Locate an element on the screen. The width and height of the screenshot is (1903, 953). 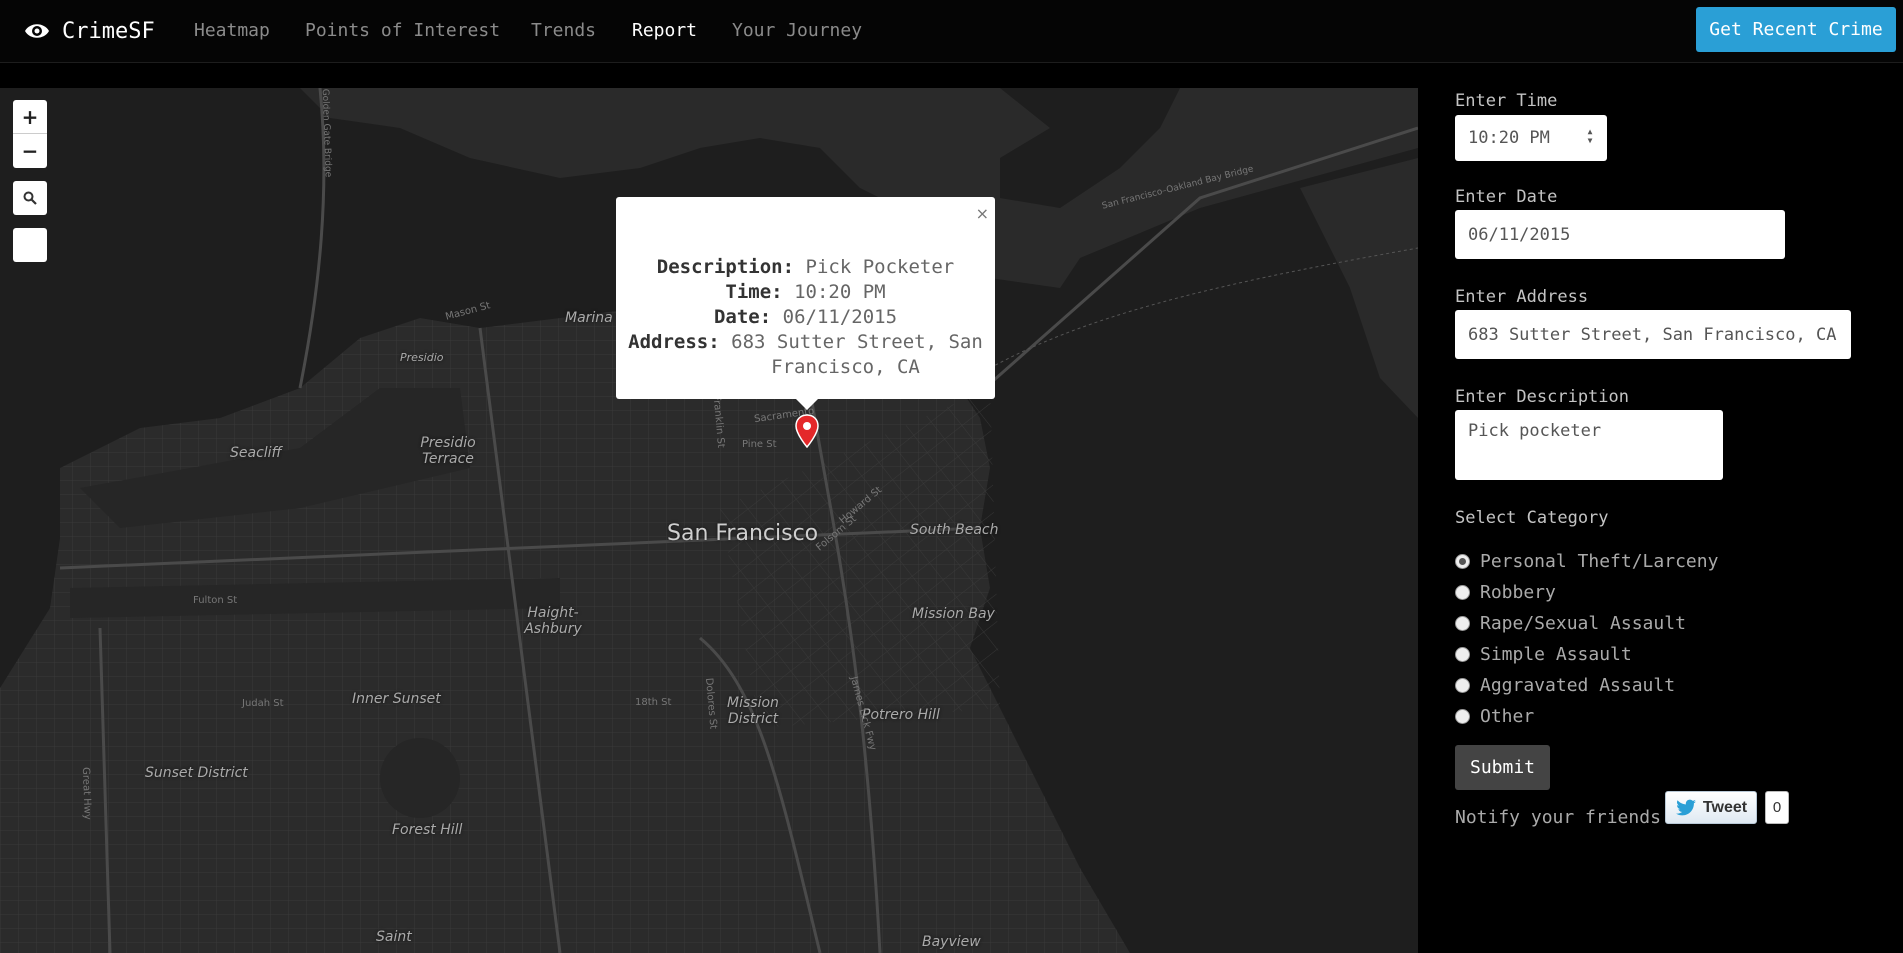
address-value: 683 Sutter Street, San Francisco, CA is located at coordinates (1652, 334).